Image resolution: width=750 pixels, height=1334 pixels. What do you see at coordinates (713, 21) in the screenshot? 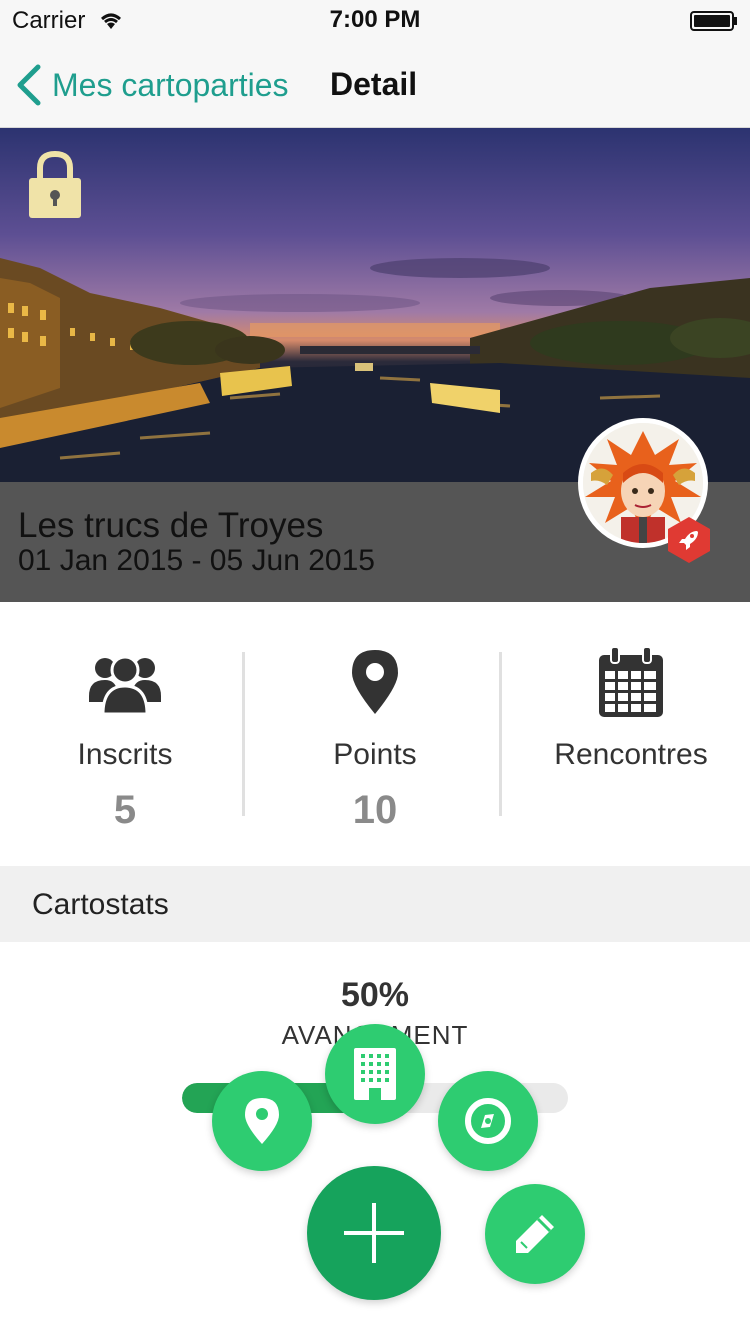
I see `battery-icon` at bounding box center [713, 21].